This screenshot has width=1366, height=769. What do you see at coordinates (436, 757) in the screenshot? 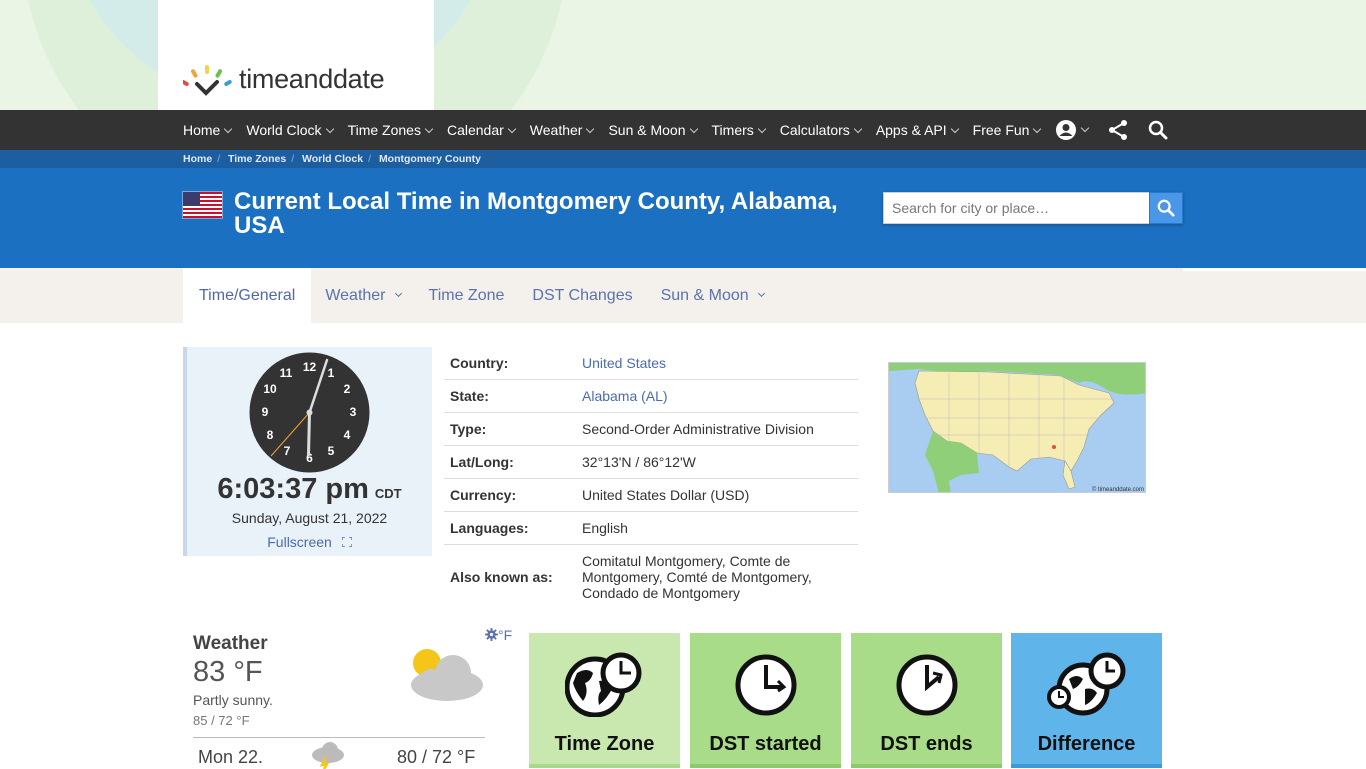
I see `forecast-temp: 80 / 72 °F` at bounding box center [436, 757].